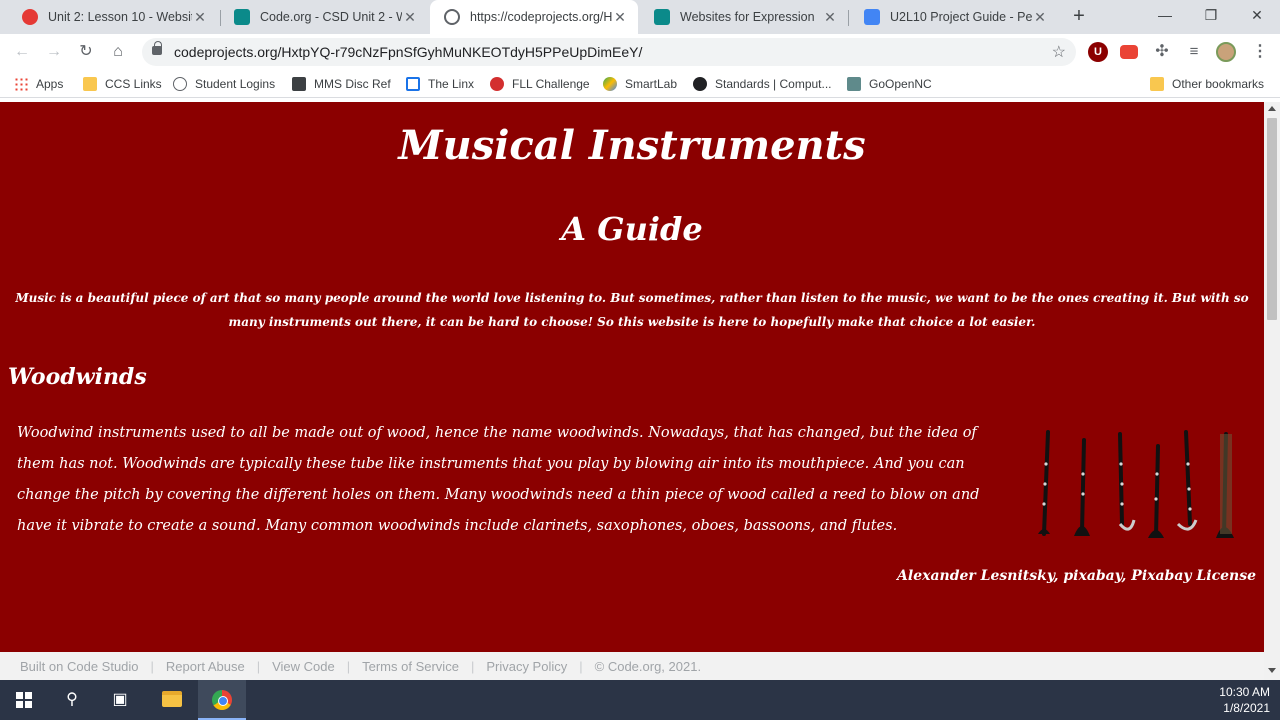 The width and height of the screenshot is (1280, 720). I want to click on close-window-button: ✕, so click(1257, 15).